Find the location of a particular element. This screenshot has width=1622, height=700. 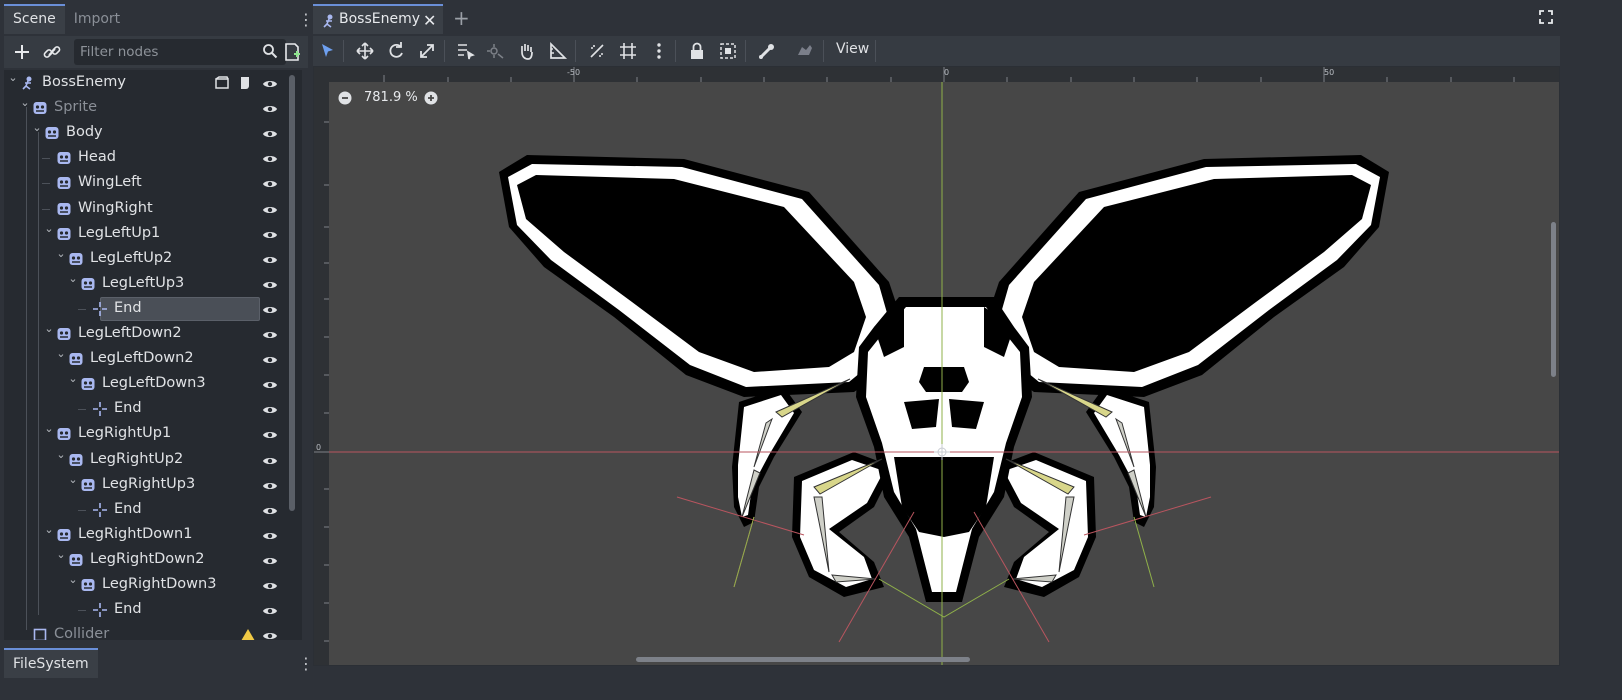

tree-item-sprite: ⌄ Sprite is located at coordinates (149, 108).